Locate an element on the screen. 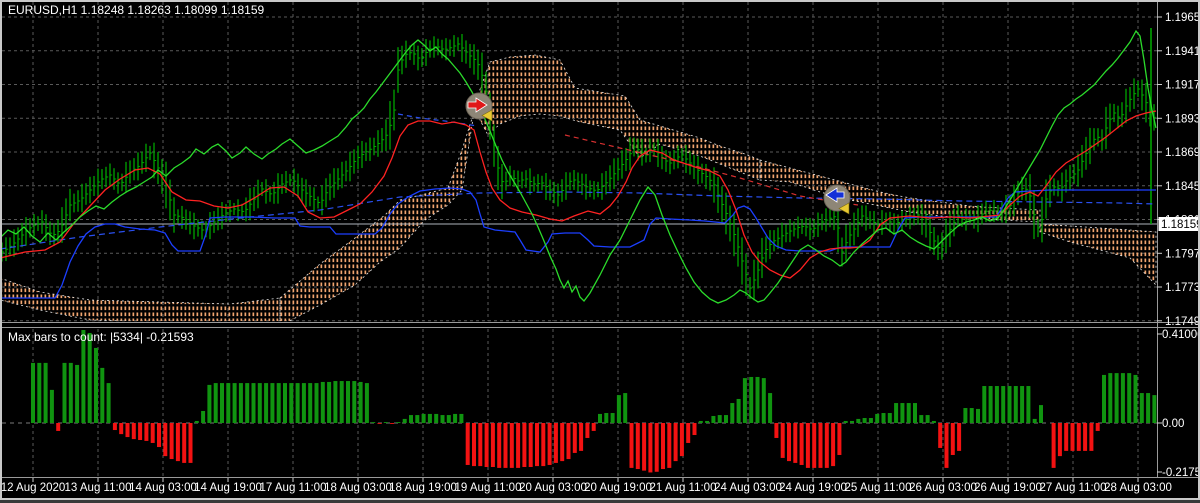  indicator-axis-label: -0.21757 is located at coordinates (1180, 473).